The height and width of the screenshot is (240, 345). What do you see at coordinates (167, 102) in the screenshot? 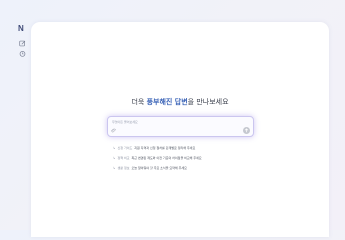
I see `headline-highlight: 풍부해진 답변` at bounding box center [167, 102].